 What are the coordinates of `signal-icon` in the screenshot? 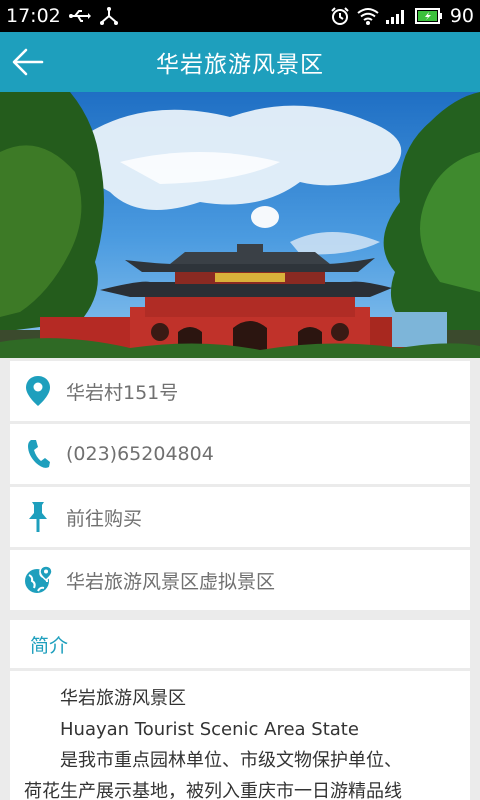 It's located at (396, 16).